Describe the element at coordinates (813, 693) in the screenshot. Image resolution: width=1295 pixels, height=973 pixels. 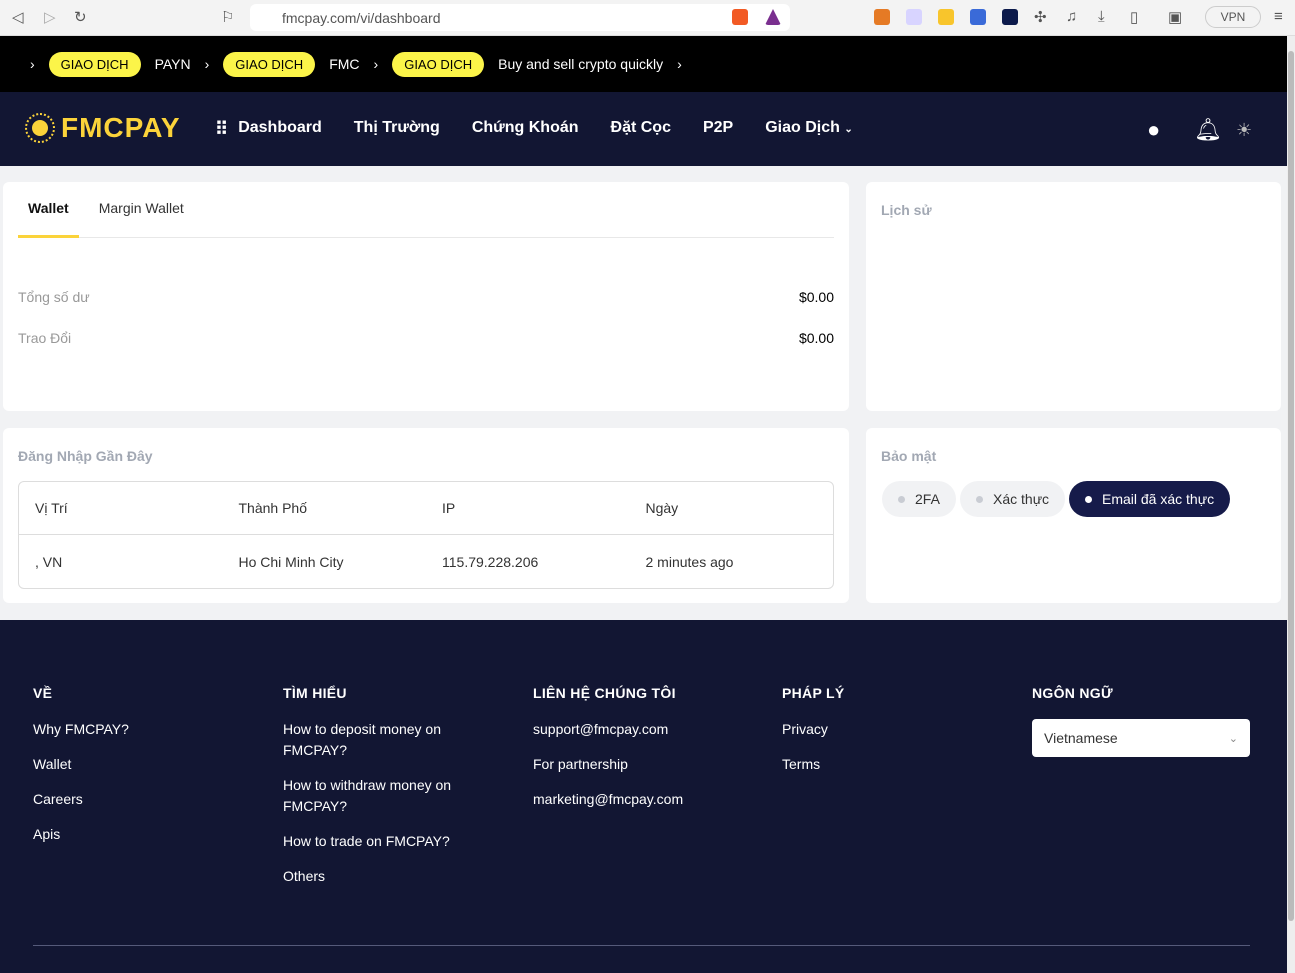
I see `footer-heading: PHÁP LÝ` at that location.